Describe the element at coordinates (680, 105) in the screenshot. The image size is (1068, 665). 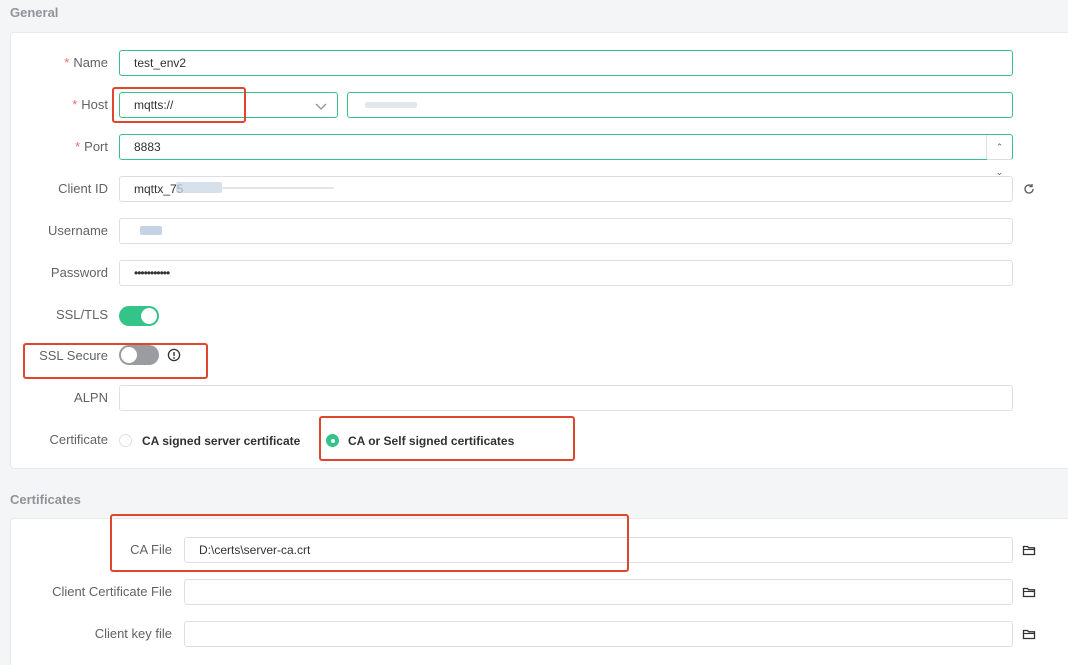
I see `host-address-input` at that location.